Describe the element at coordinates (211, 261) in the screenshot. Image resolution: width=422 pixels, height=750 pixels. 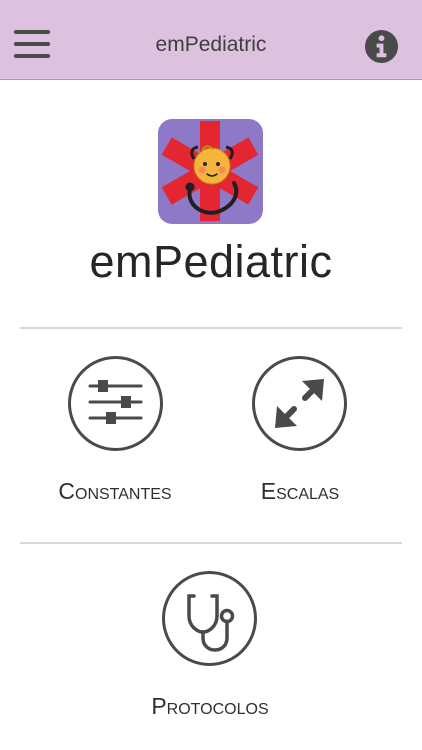
I see `app-name: emPediatric` at that location.